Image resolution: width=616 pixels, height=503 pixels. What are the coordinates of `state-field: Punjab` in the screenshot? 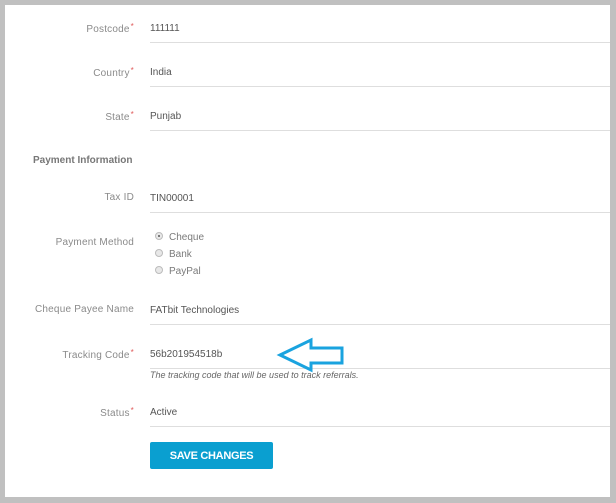 It's located at (380, 120).